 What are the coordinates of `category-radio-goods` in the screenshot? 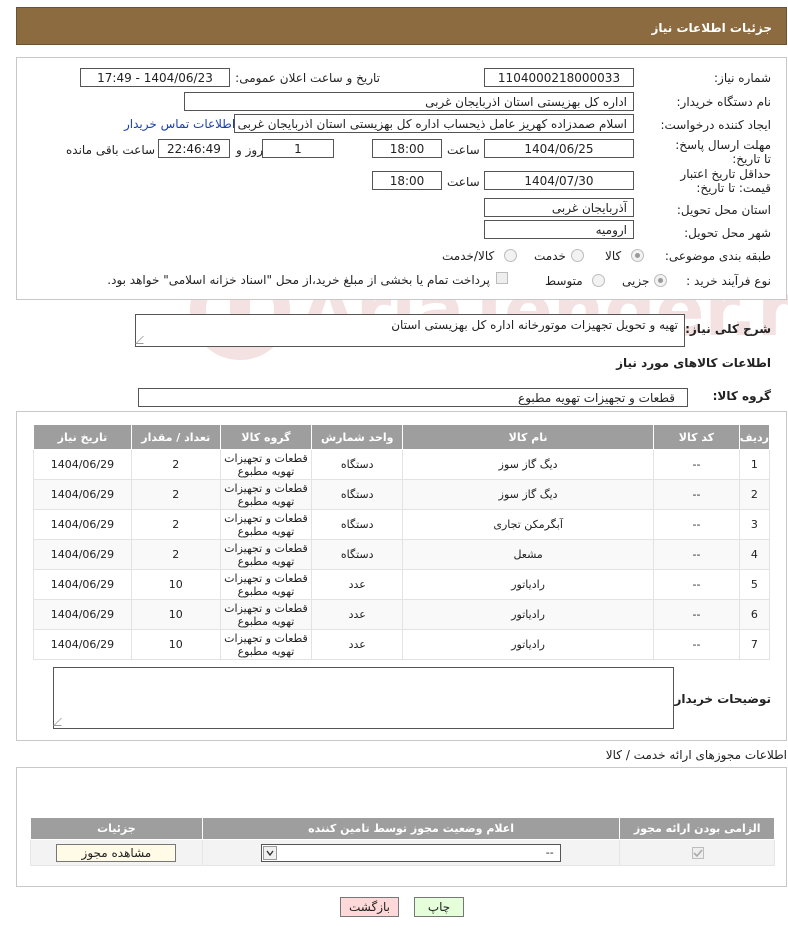 It's located at (637, 255).